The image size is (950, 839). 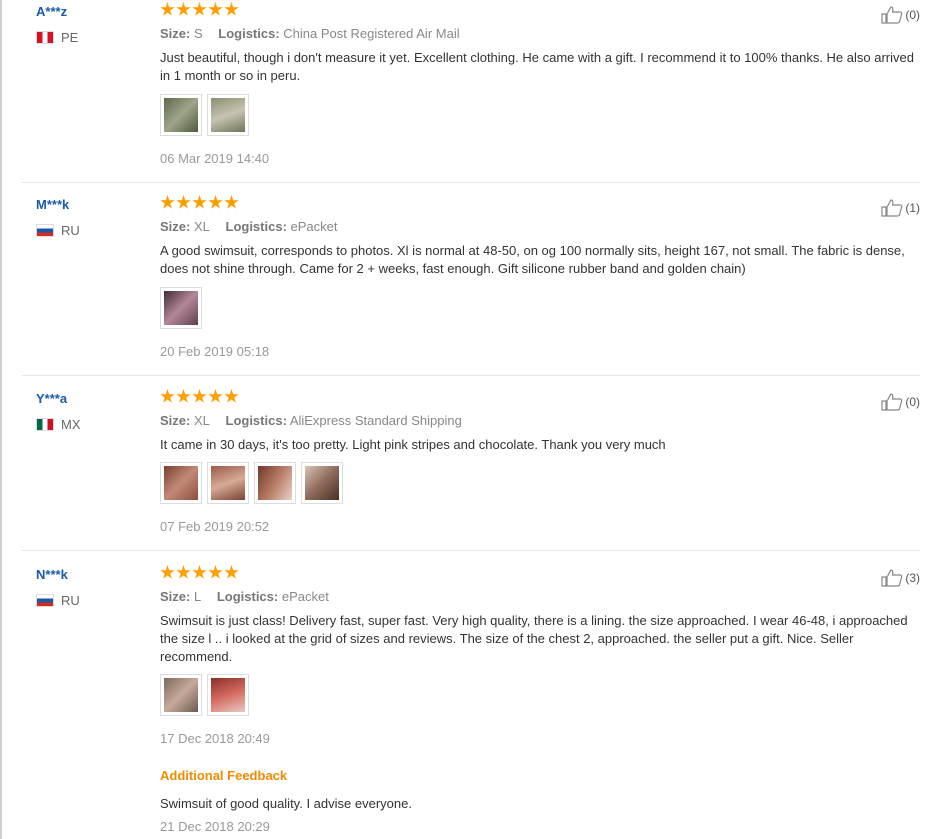 I want to click on reviewer-name: M***k, so click(x=52, y=204).